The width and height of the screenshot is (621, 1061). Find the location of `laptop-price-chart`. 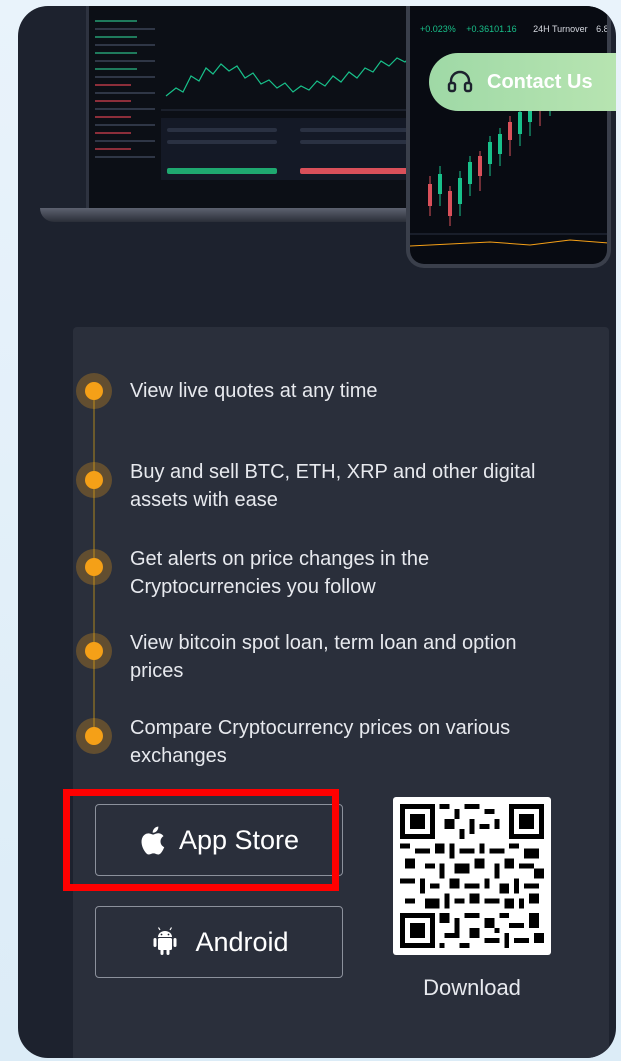

laptop-price-chart is located at coordinates (288, 83).